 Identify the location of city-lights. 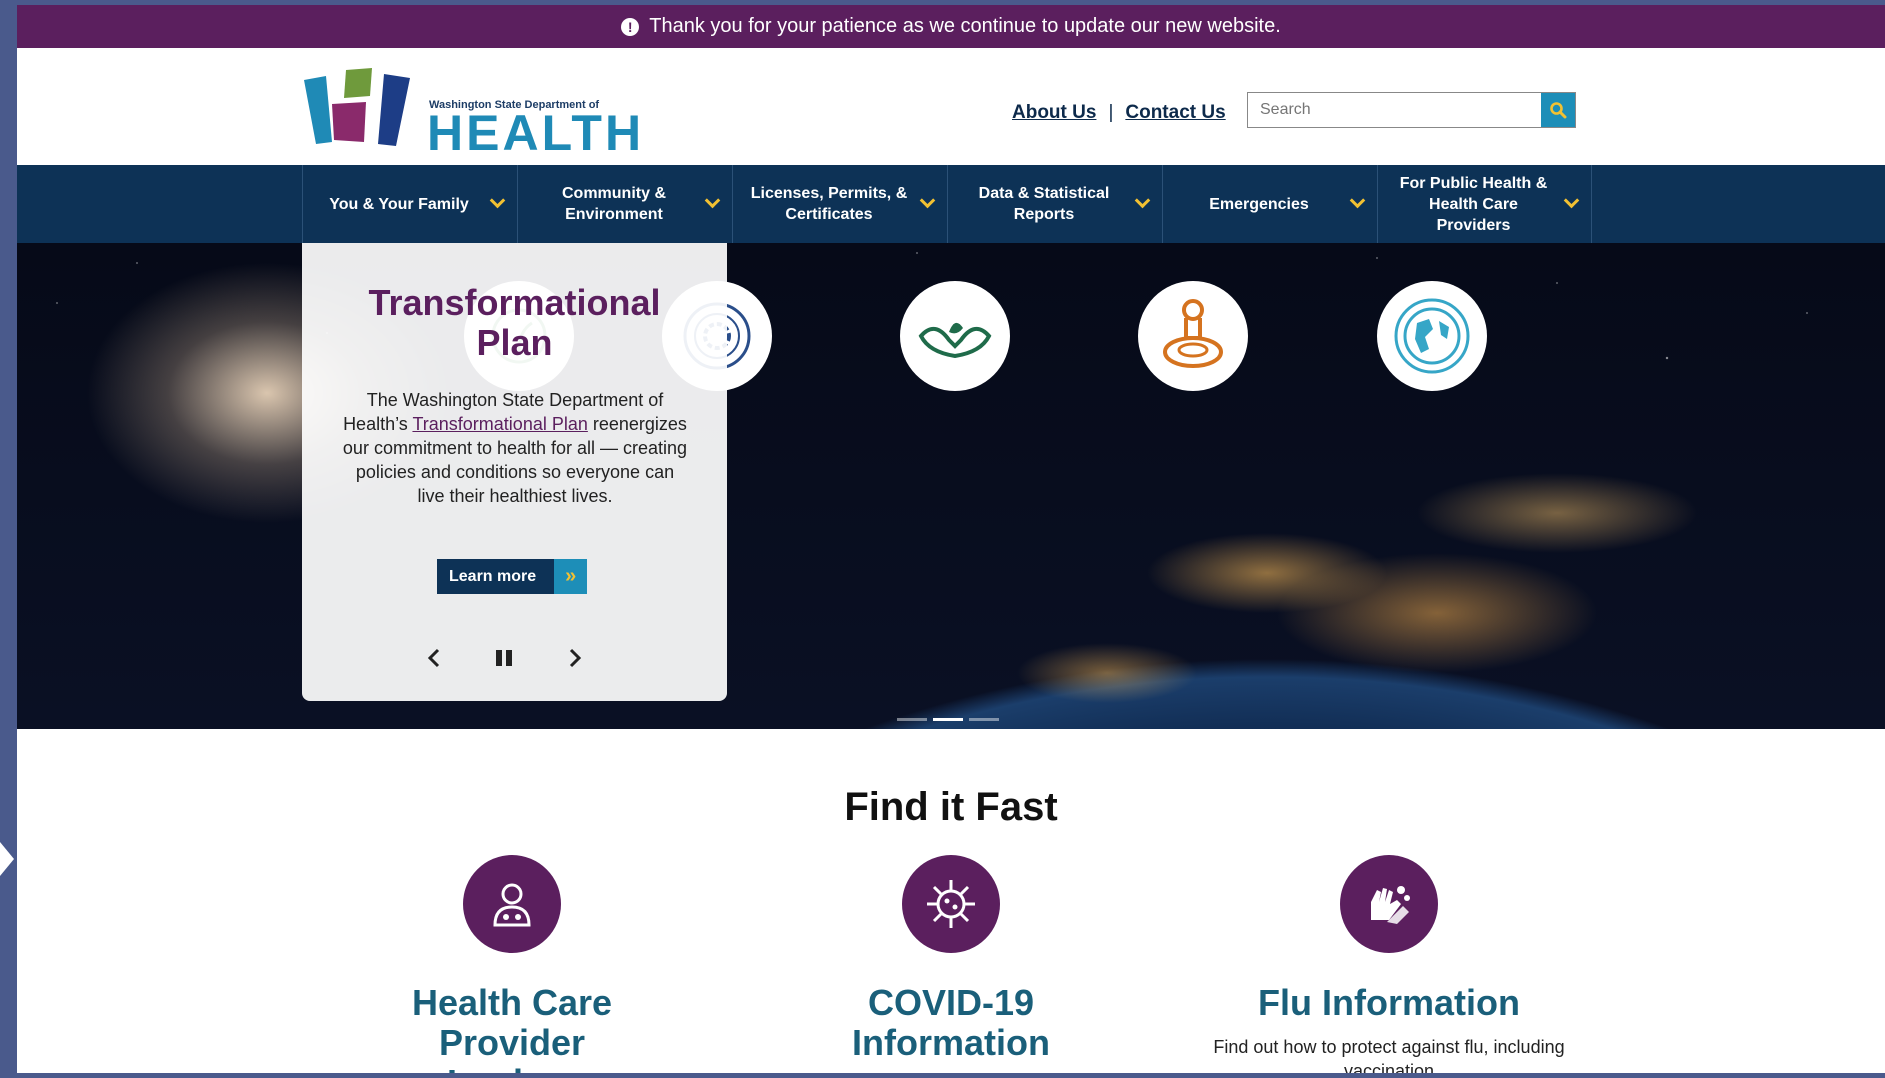
(1307, 591).